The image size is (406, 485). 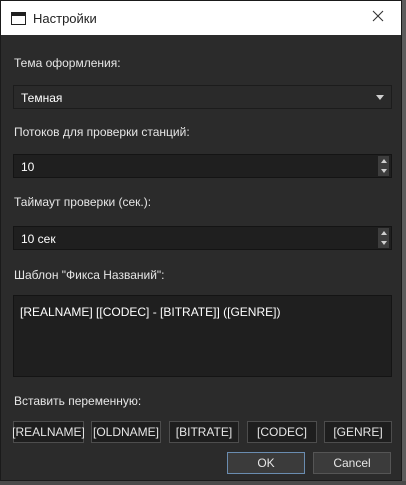 I want to click on close-icon, so click(x=378, y=18).